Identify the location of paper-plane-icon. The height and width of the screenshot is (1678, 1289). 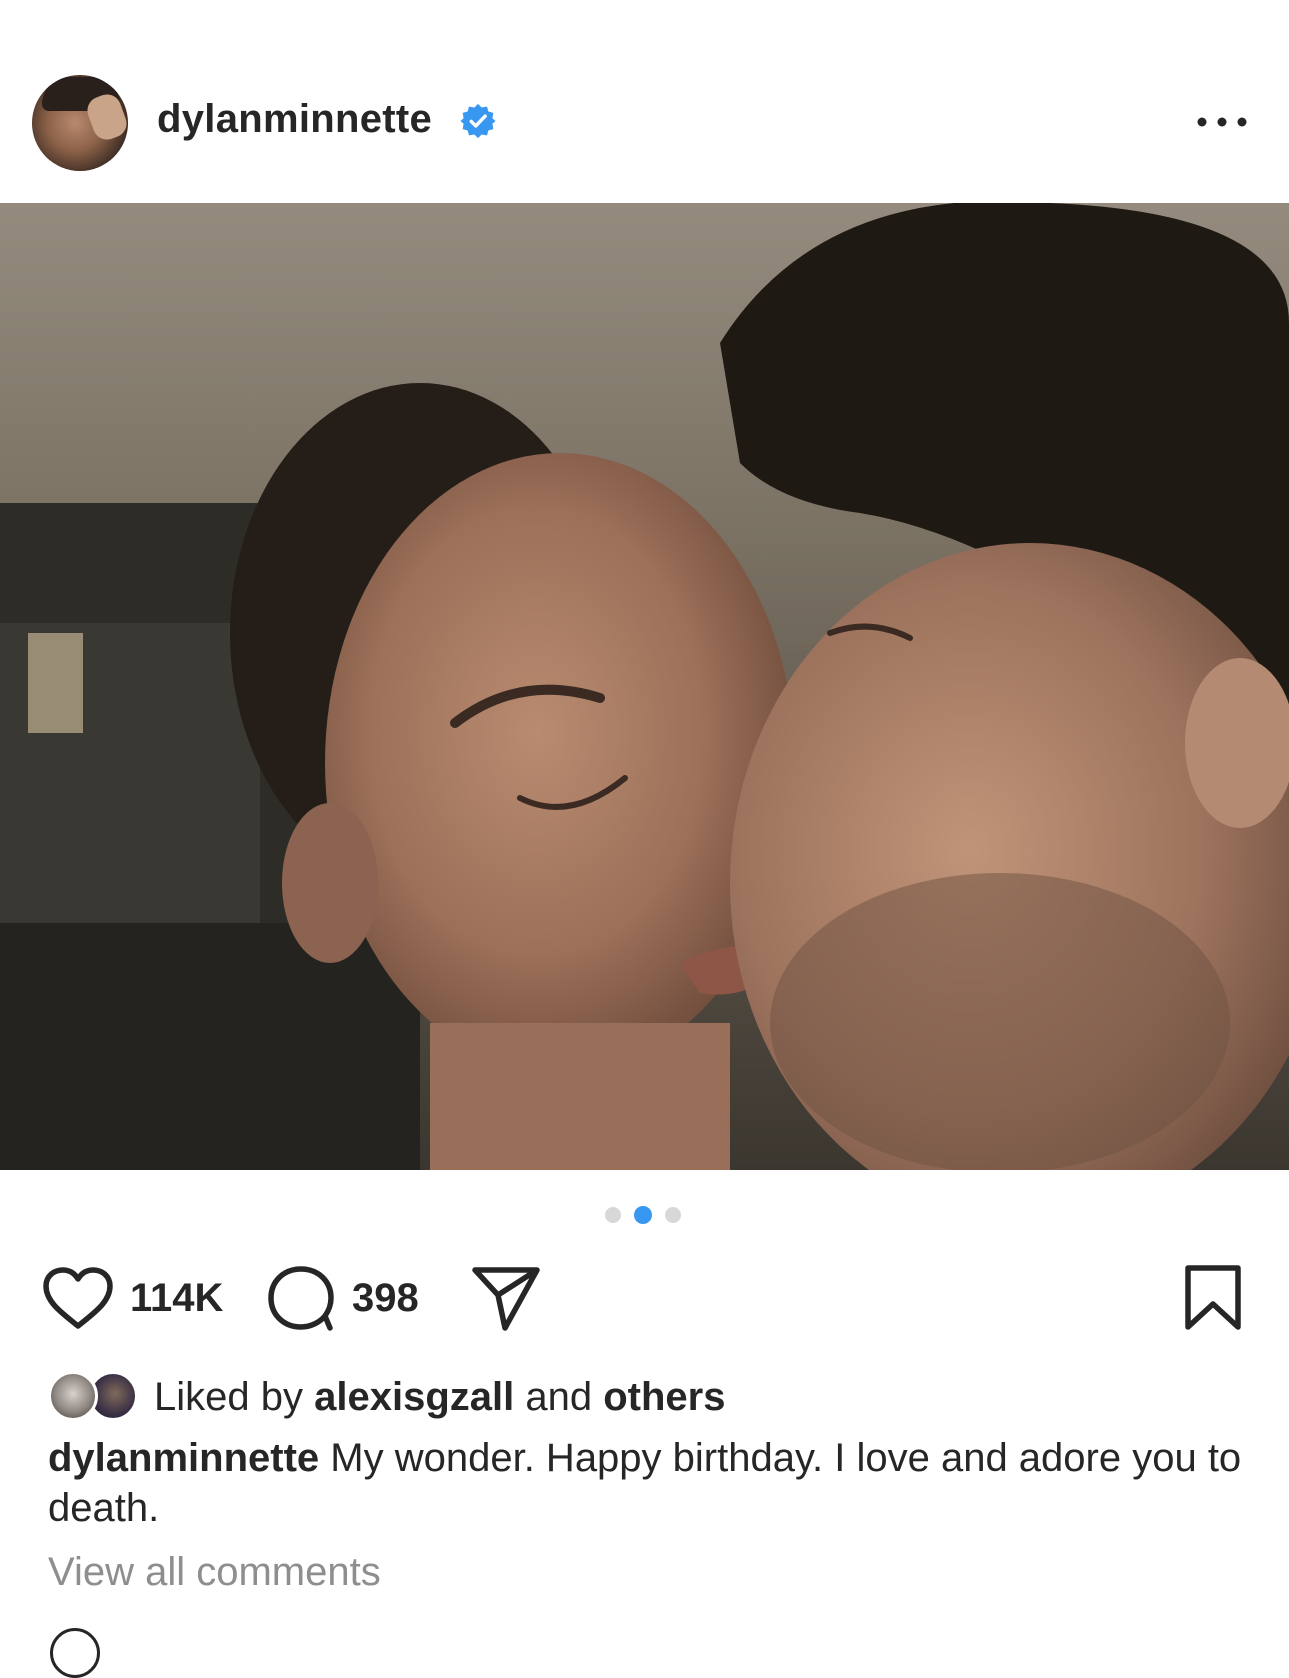
(506, 1298).